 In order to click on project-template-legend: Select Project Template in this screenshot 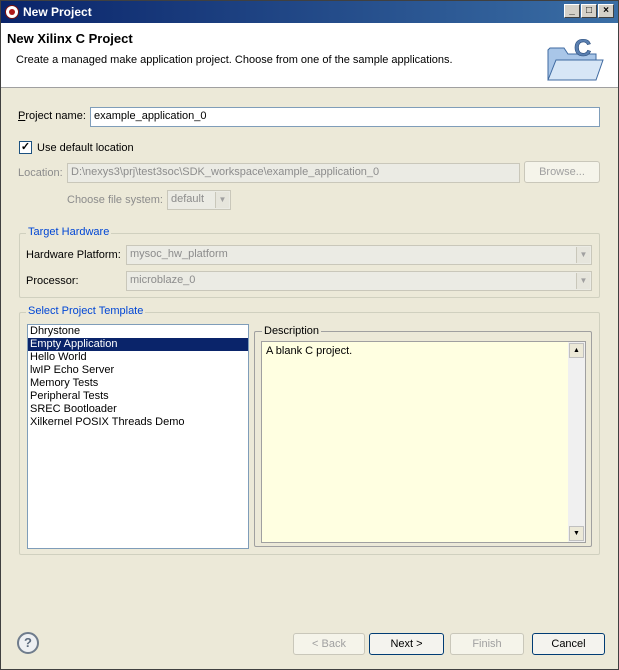, I will do `click(86, 311)`.